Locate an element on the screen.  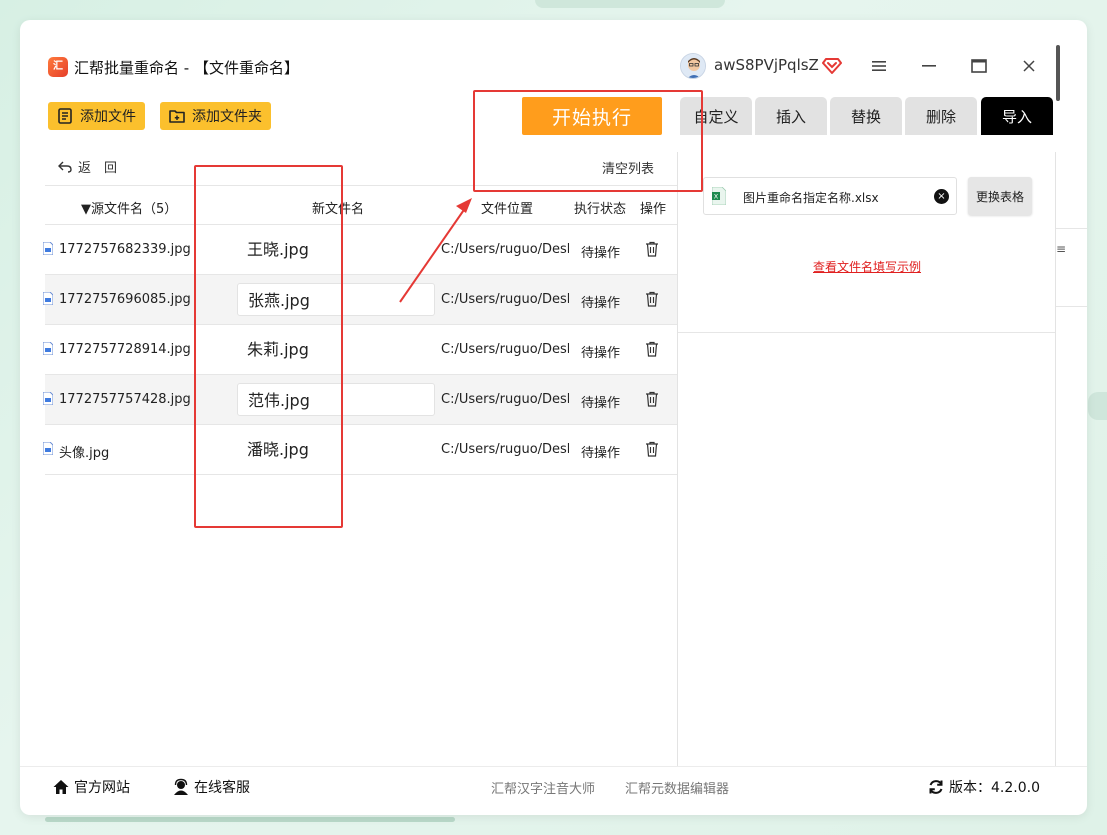
add-file-label: 添加文件 is located at coordinates (108, 117).